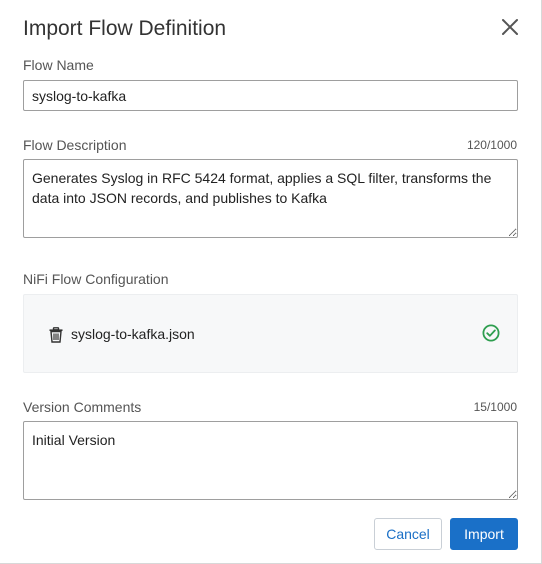 The image size is (542, 564). What do you see at coordinates (125, 28) in the screenshot?
I see `dialog-title: Import Flow Definition` at bounding box center [125, 28].